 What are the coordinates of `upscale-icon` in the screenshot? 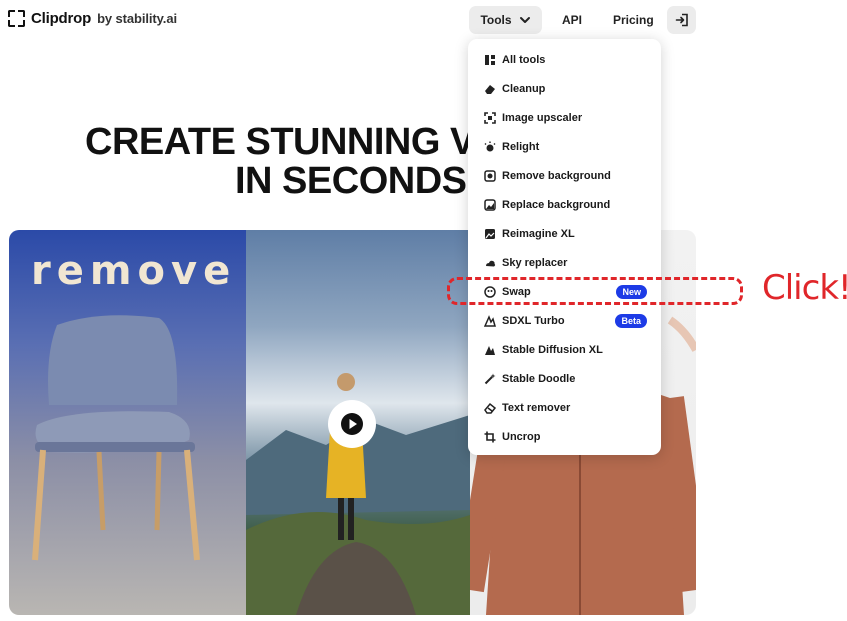 It's located at (490, 117).